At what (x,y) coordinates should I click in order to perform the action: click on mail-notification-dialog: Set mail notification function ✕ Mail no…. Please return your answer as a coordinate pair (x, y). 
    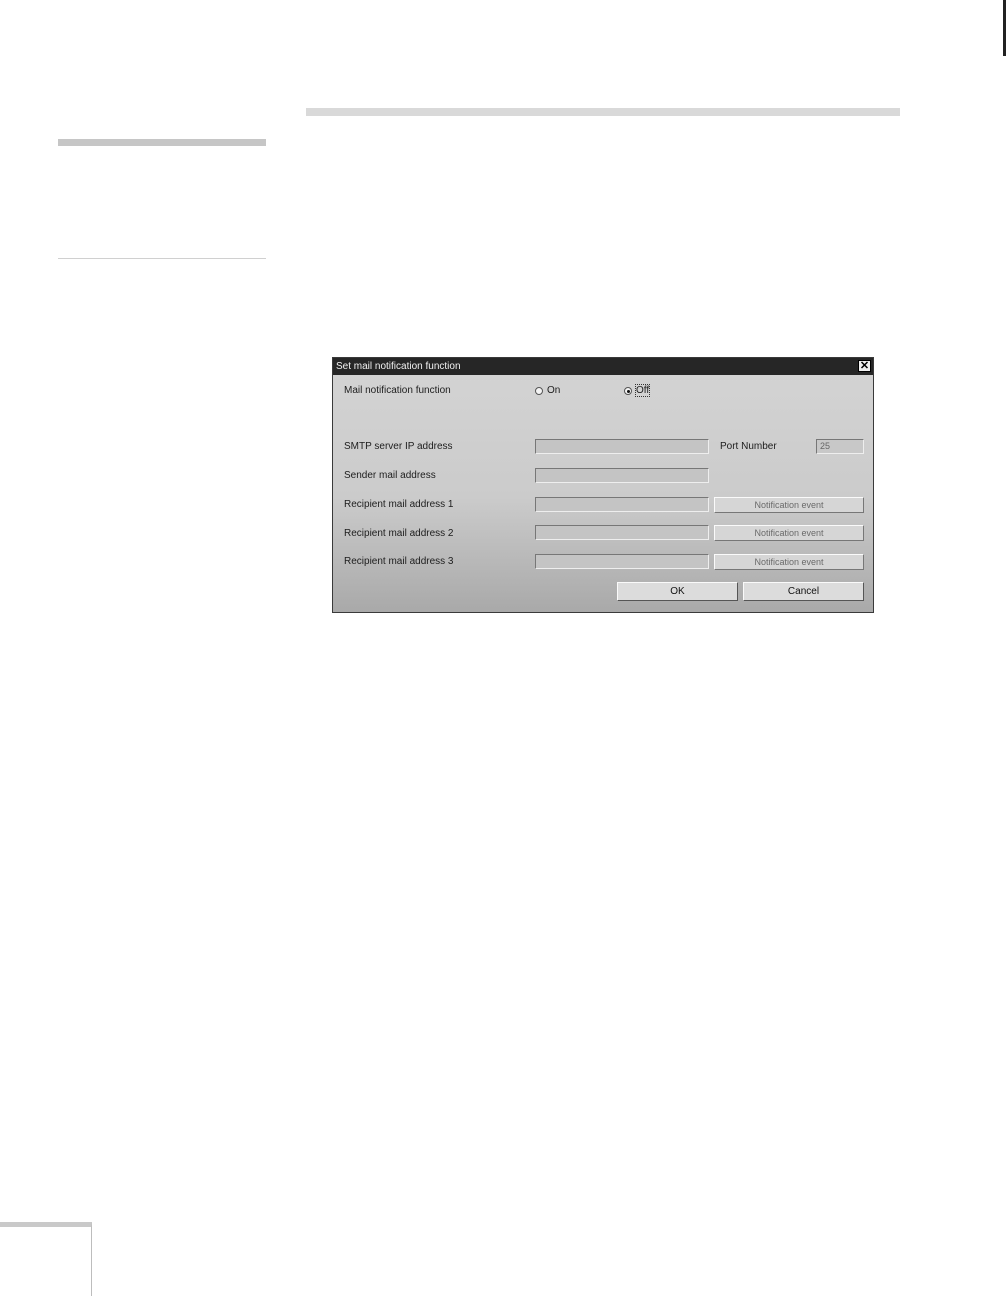
    Looking at the image, I should click on (603, 485).